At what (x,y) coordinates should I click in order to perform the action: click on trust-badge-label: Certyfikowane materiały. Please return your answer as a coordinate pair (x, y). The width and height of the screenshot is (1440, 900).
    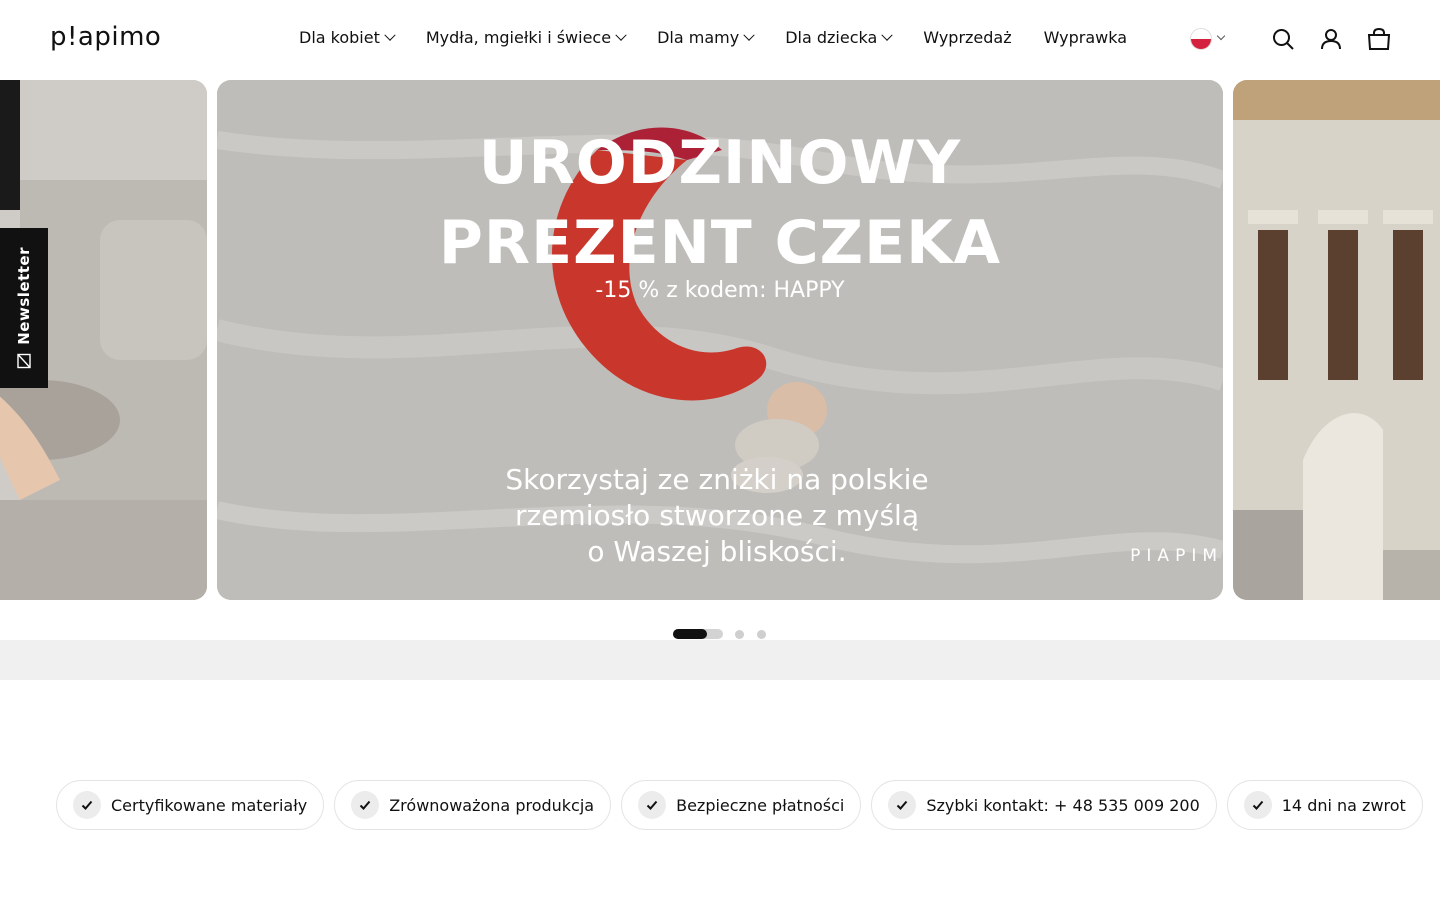
    Looking at the image, I should click on (209, 805).